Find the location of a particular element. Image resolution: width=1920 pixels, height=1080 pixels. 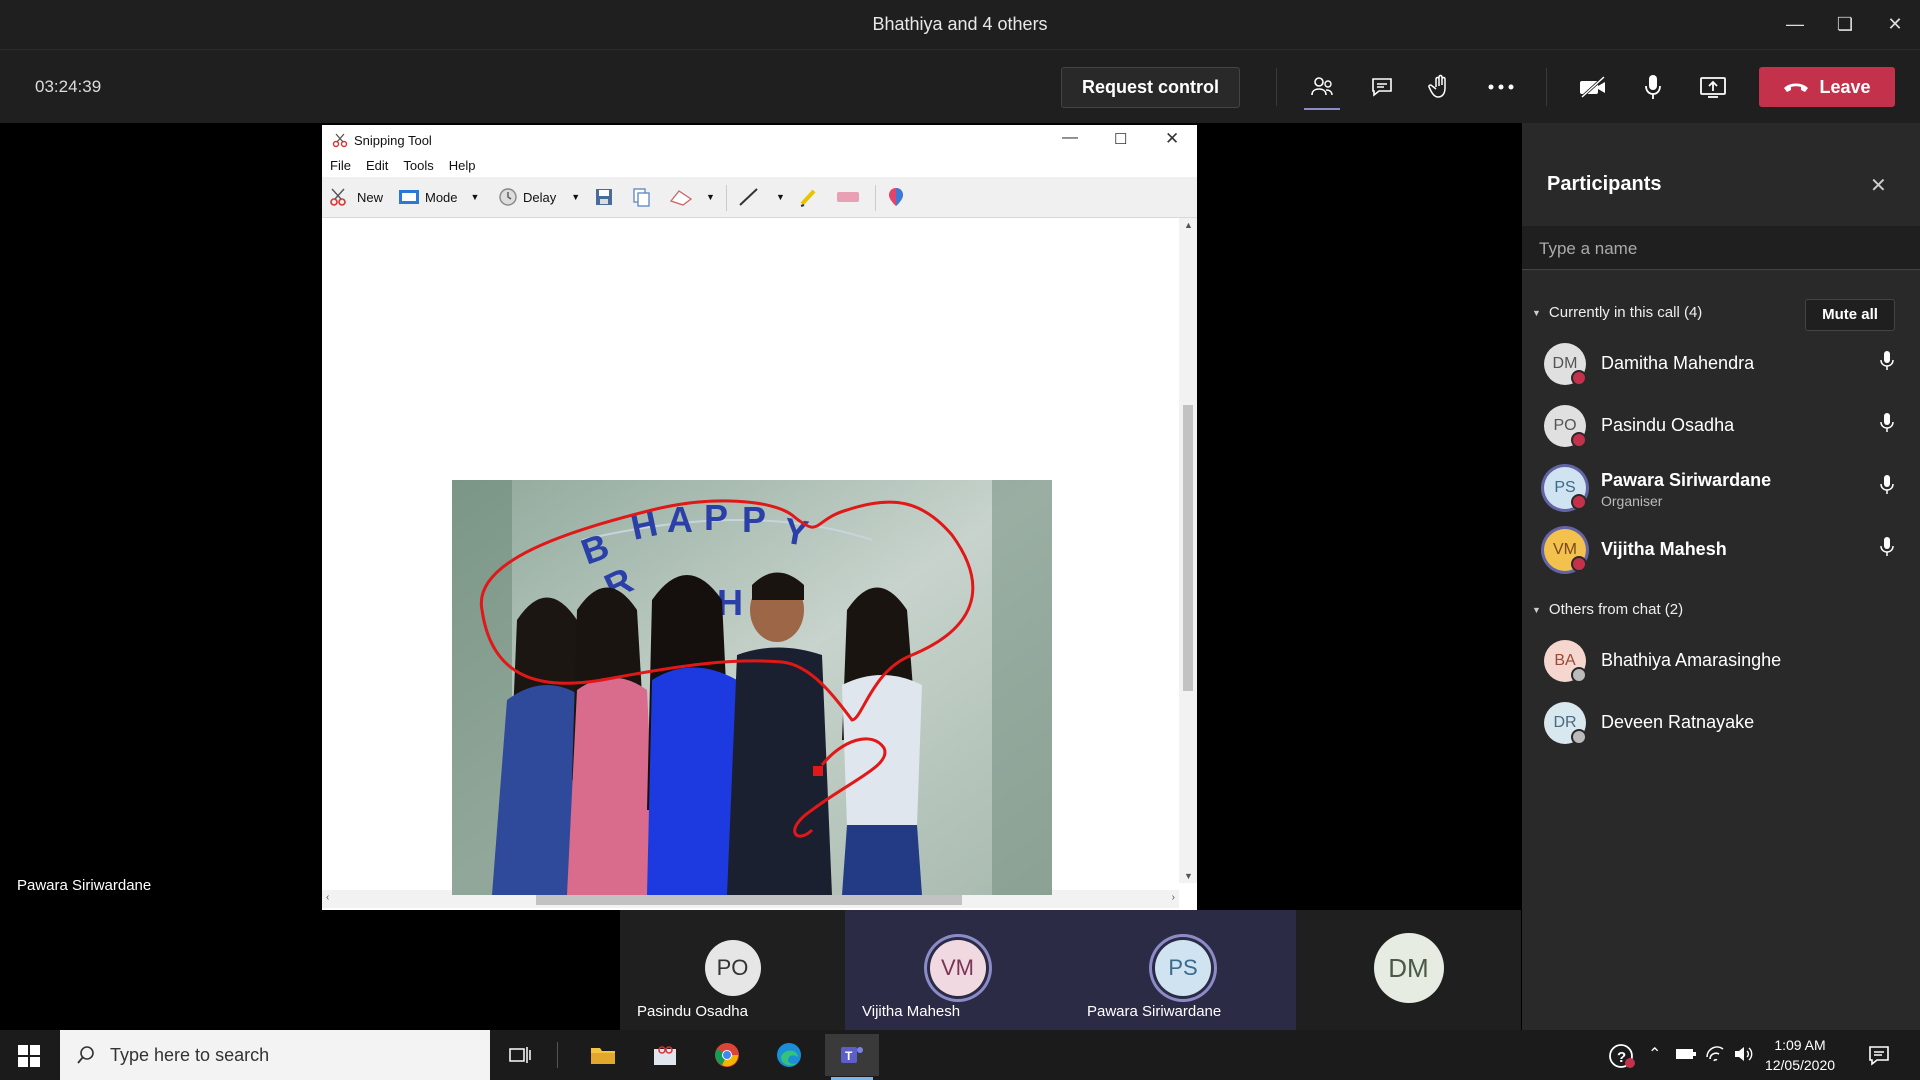

snip-close-button: ✕ is located at coordinates (1172, 139).